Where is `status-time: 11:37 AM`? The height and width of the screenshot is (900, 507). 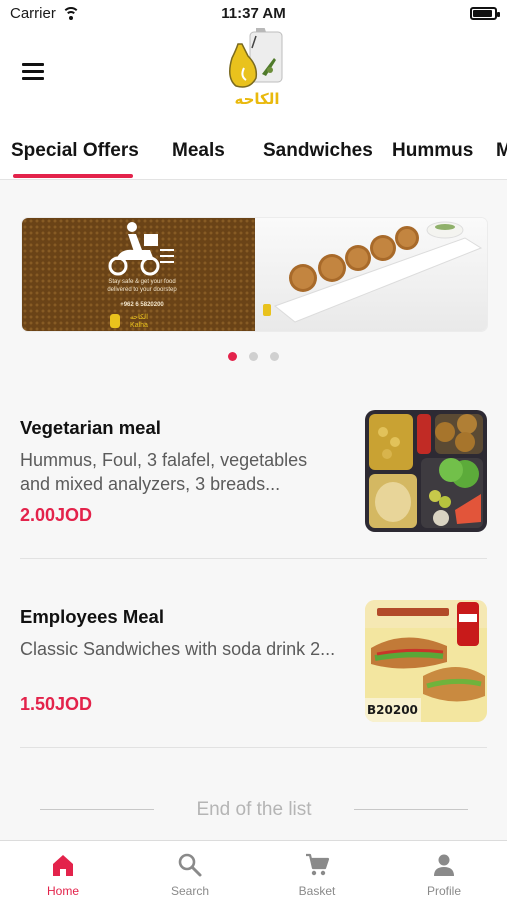 status-time: 11:37 AM is located at coordinates (253, 13).